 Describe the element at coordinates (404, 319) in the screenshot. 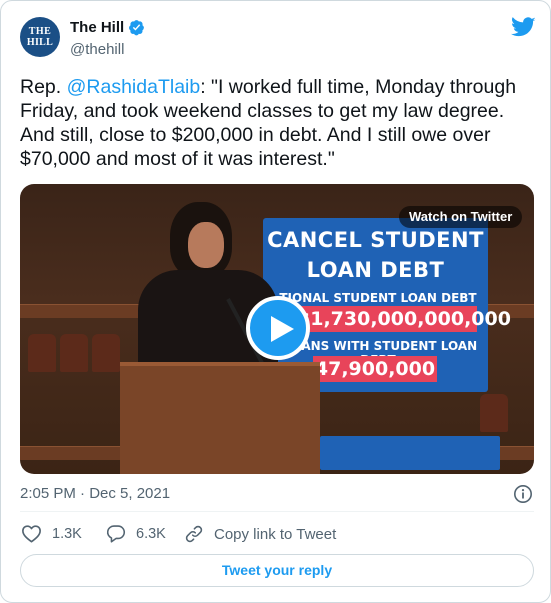

I see `sign-value-1: $1,730,000,000,000` at that location.